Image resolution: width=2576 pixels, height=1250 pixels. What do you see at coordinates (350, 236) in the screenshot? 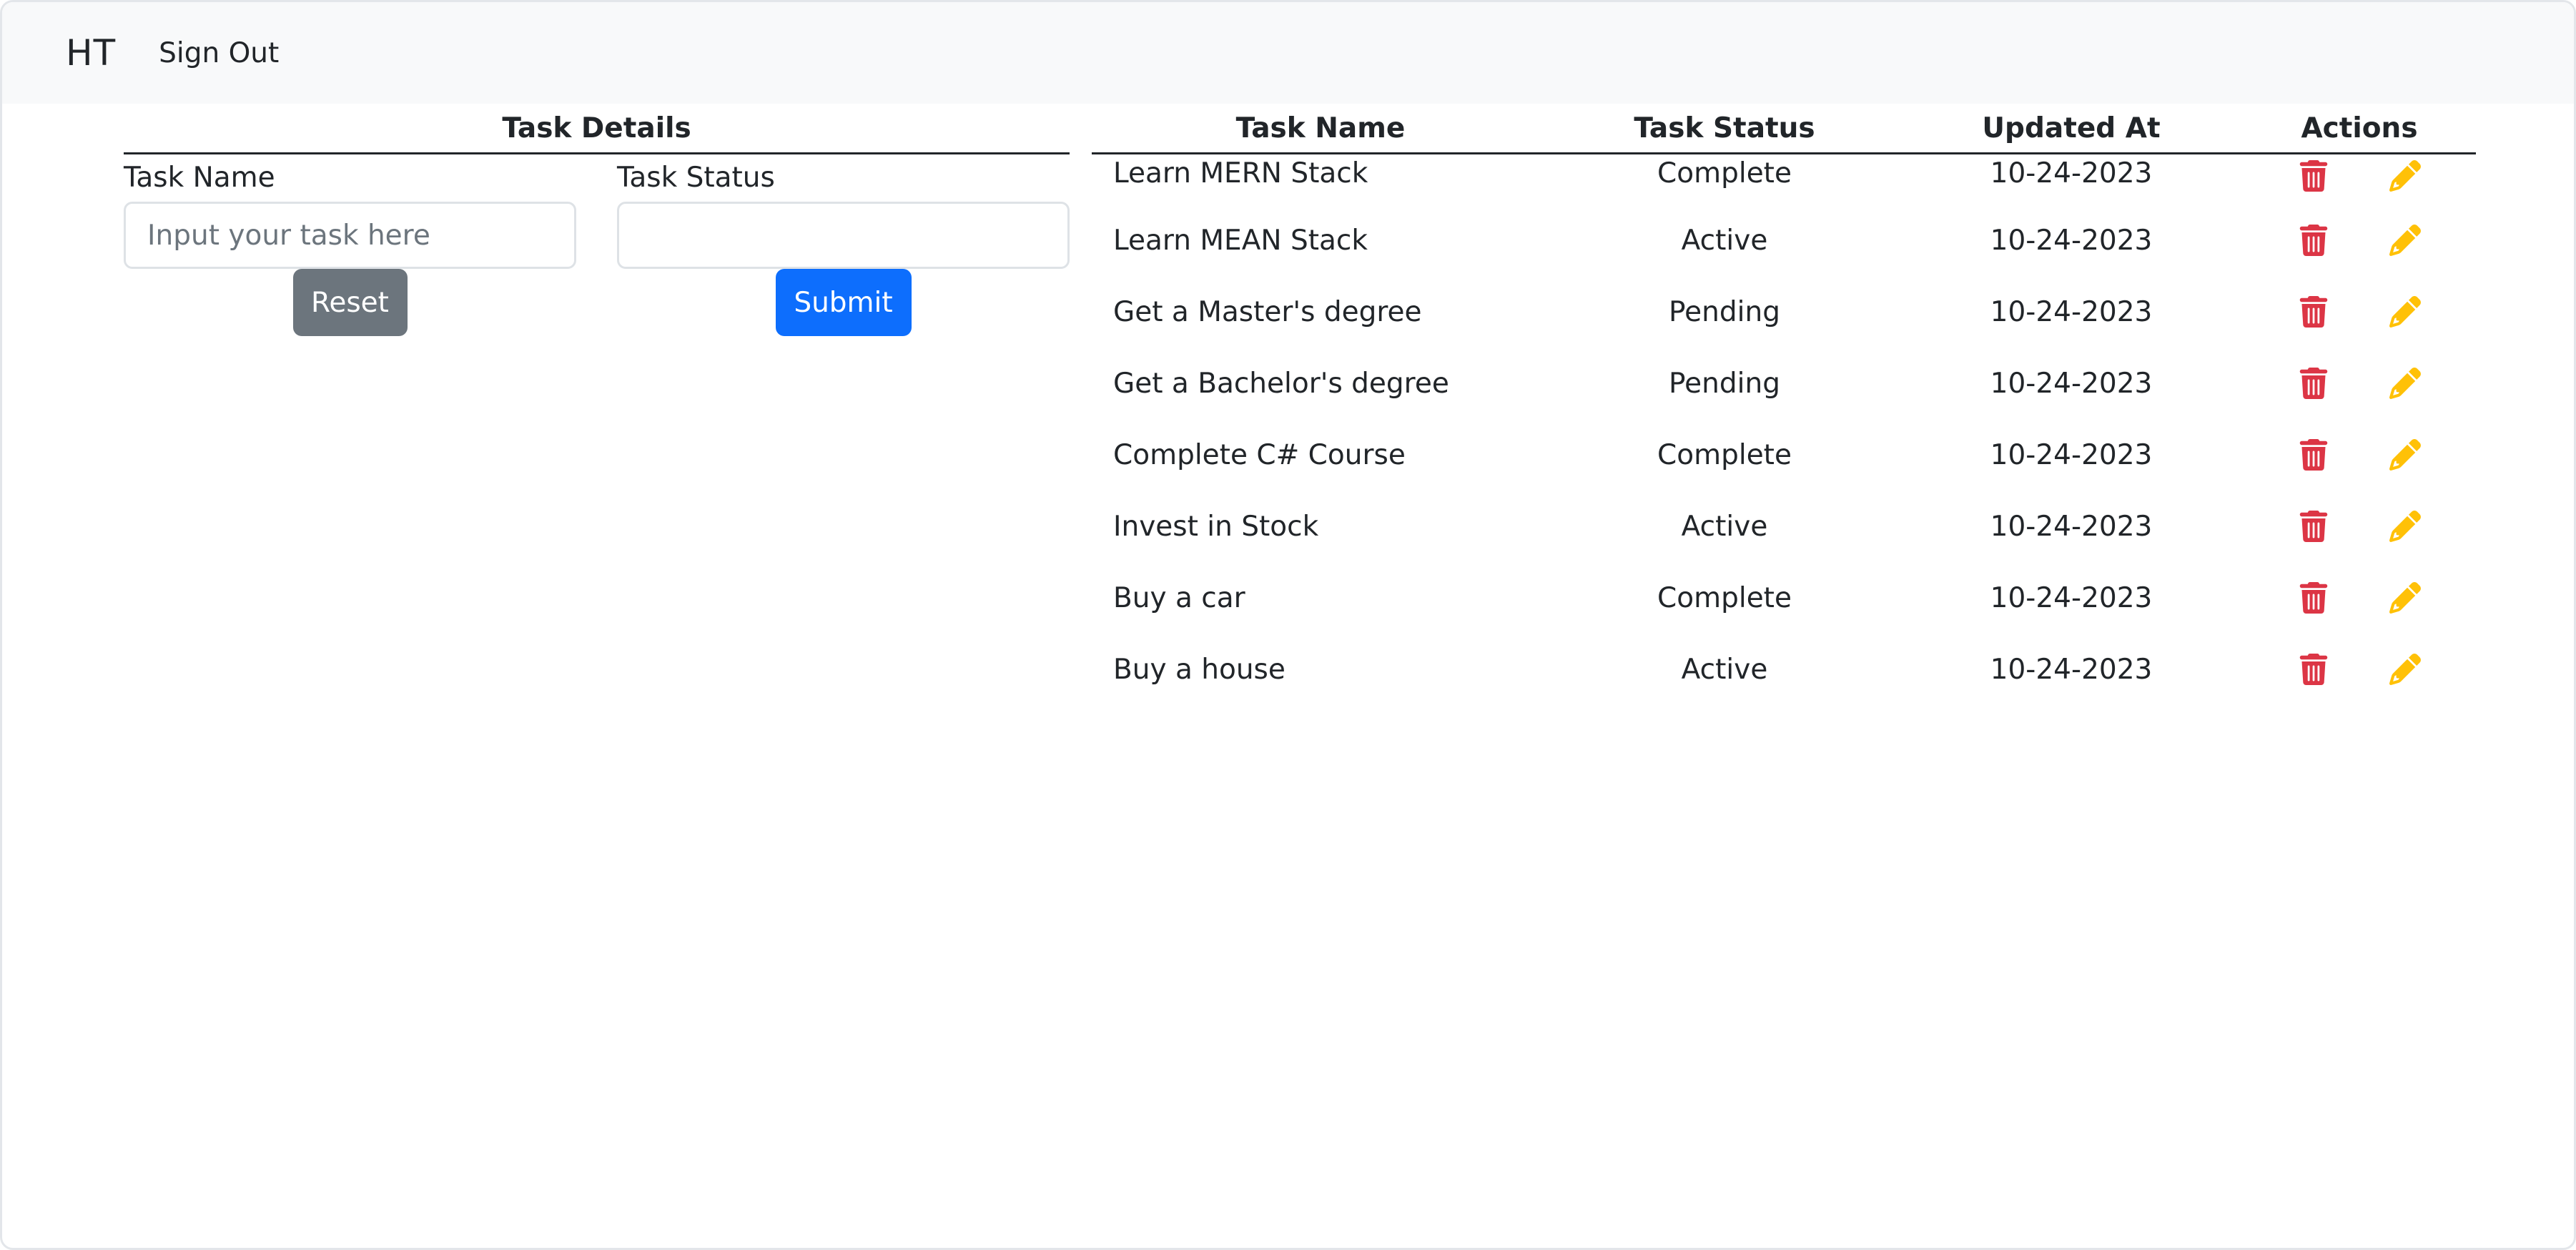
I see `task-name-input` at bounding box center [350, 236].